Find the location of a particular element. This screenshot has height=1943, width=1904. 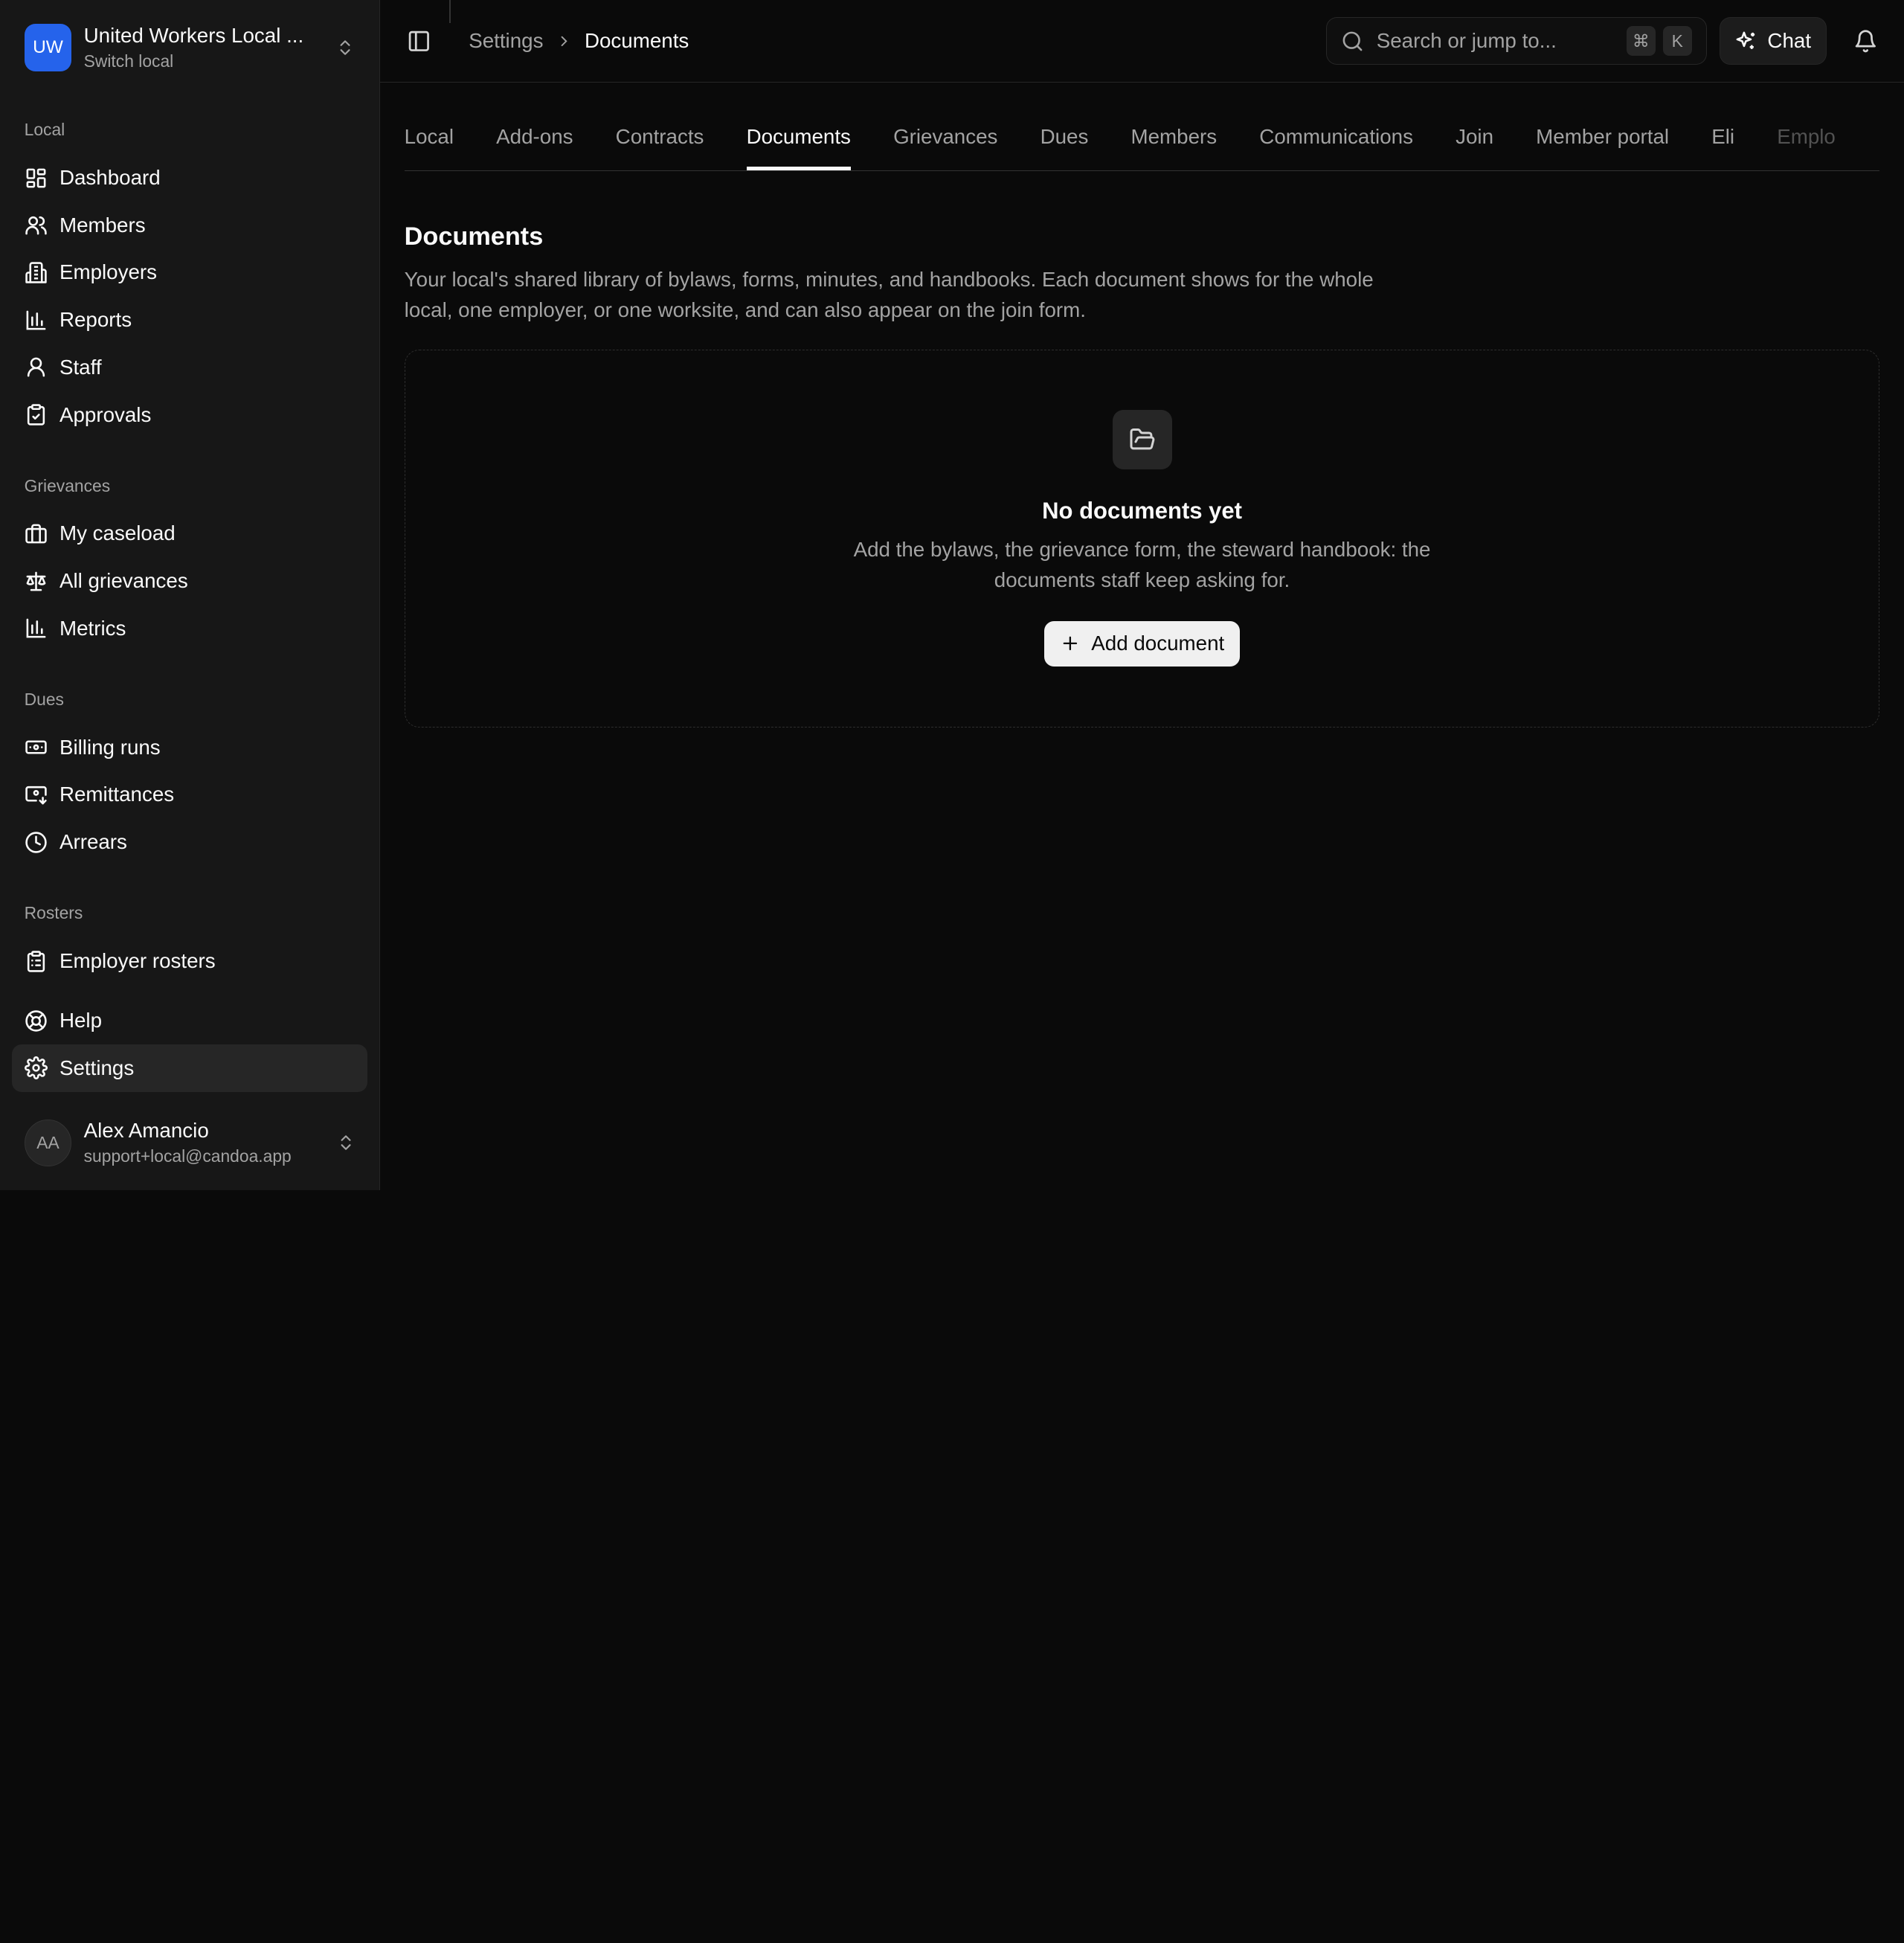

chat-button: Chat is located at coordinates (1773, 41).